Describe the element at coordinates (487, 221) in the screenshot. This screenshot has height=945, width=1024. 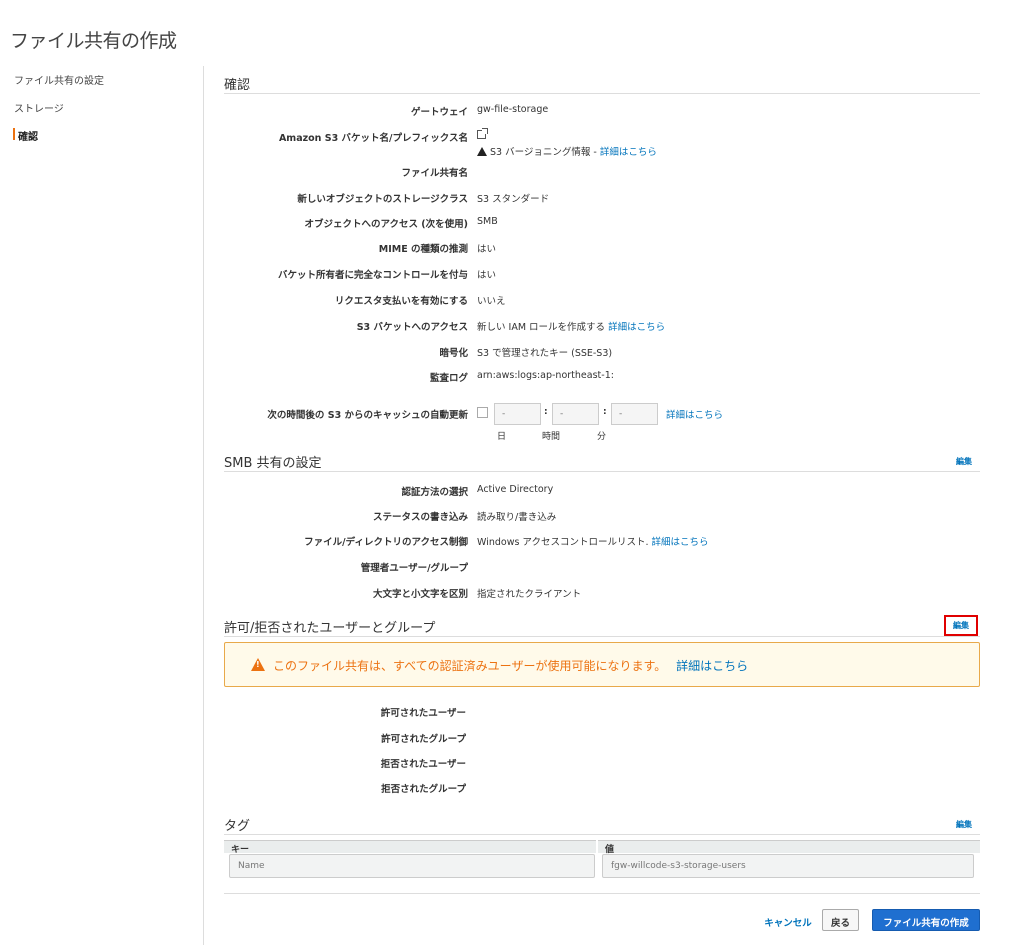
I see `object-access-value: SMB` at that location.